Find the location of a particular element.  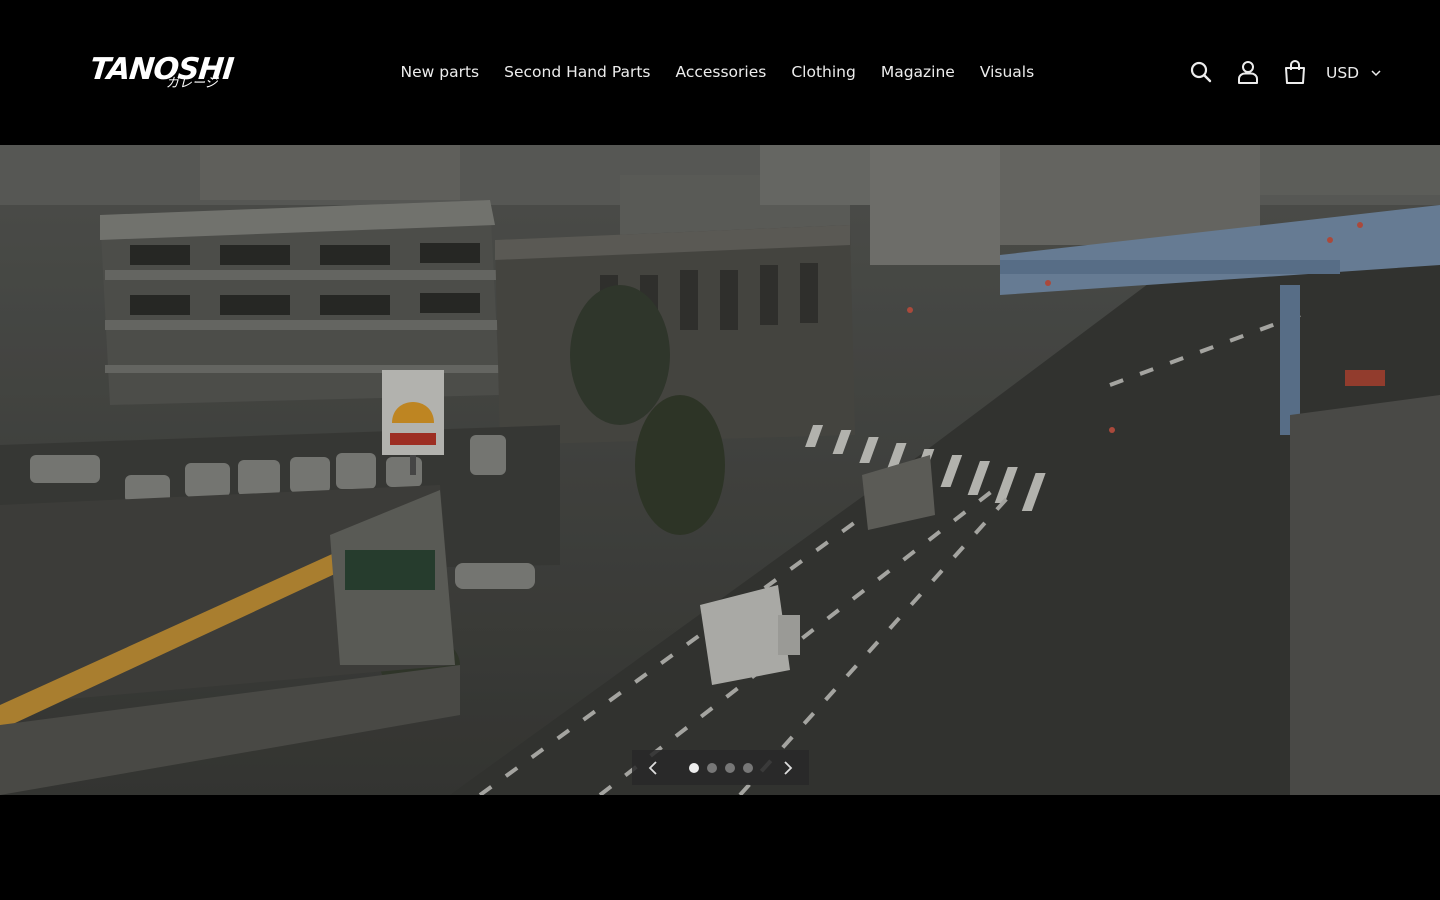

account-button is located at coordinates (1248, 72).